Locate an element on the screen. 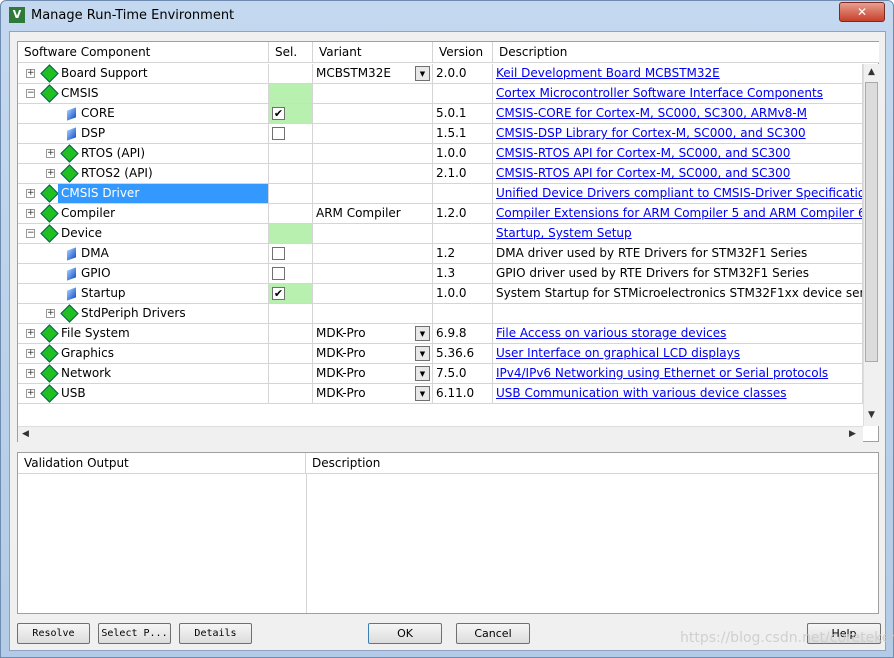 The width and height of the screenshot is (894, 658). scroll-left-icon: ◀ is located at coordinates (25, 434).